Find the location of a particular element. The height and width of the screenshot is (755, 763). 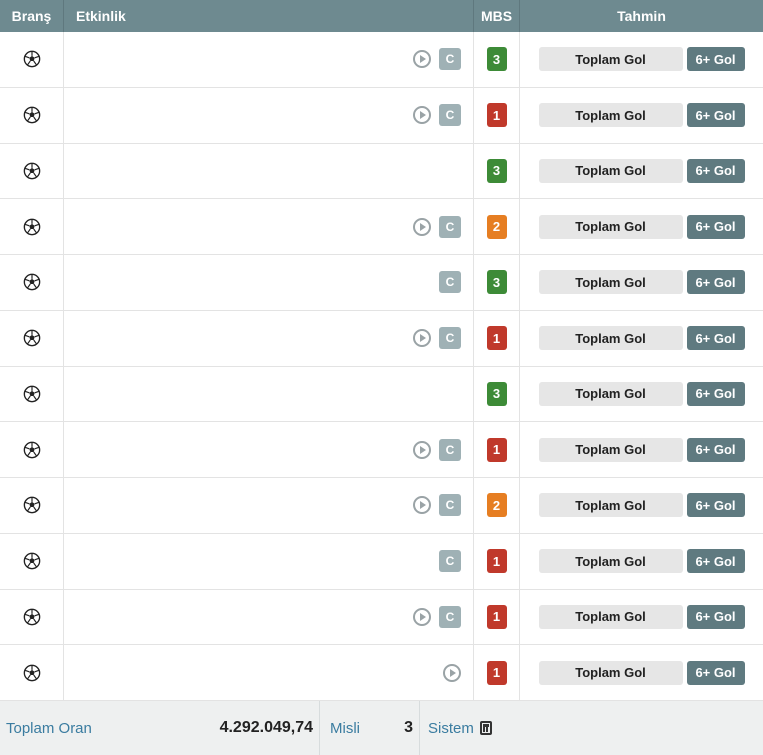

sistem-button: Sistem is located at coordinates (456, 728).